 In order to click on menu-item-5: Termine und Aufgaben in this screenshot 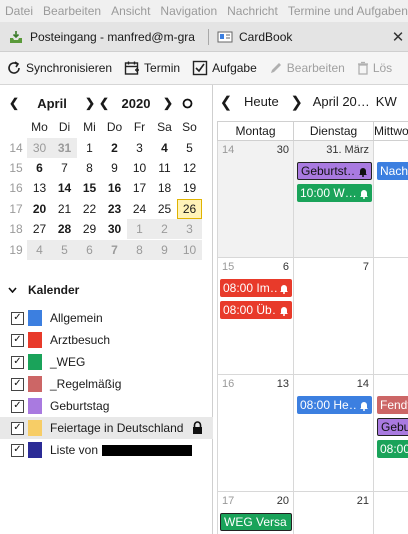, I will do `click(345, 11)`.